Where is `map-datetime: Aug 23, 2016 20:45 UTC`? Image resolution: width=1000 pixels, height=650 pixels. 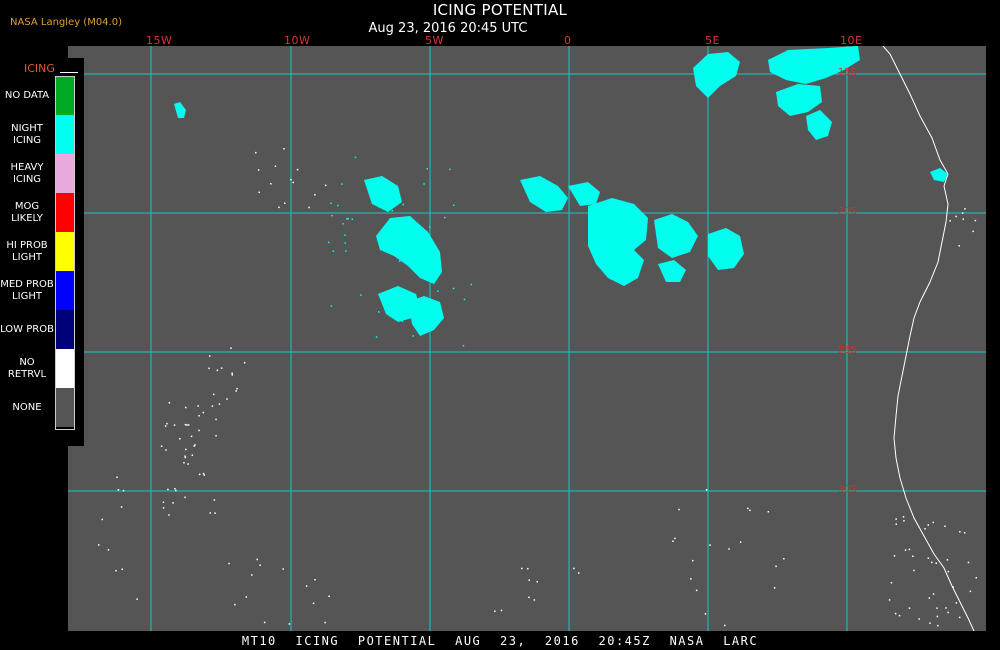 map-datetime: Aug 23, 2016 20:45 UTC is located at coordinates (448, 28).